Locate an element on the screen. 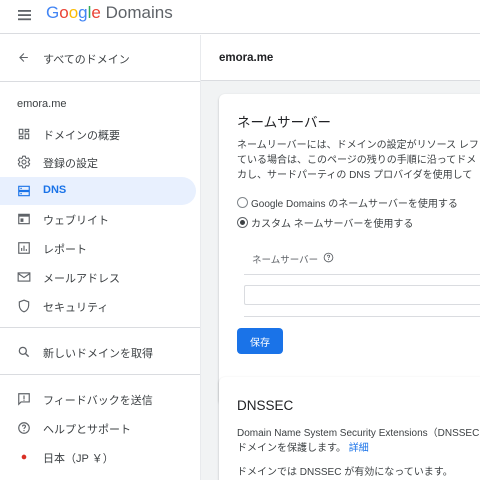 Image resolution: width=480 pixels, height=480 pixels. sidebar-item-registration-settings: 登録の設定 is located at coordinates (98, 162).